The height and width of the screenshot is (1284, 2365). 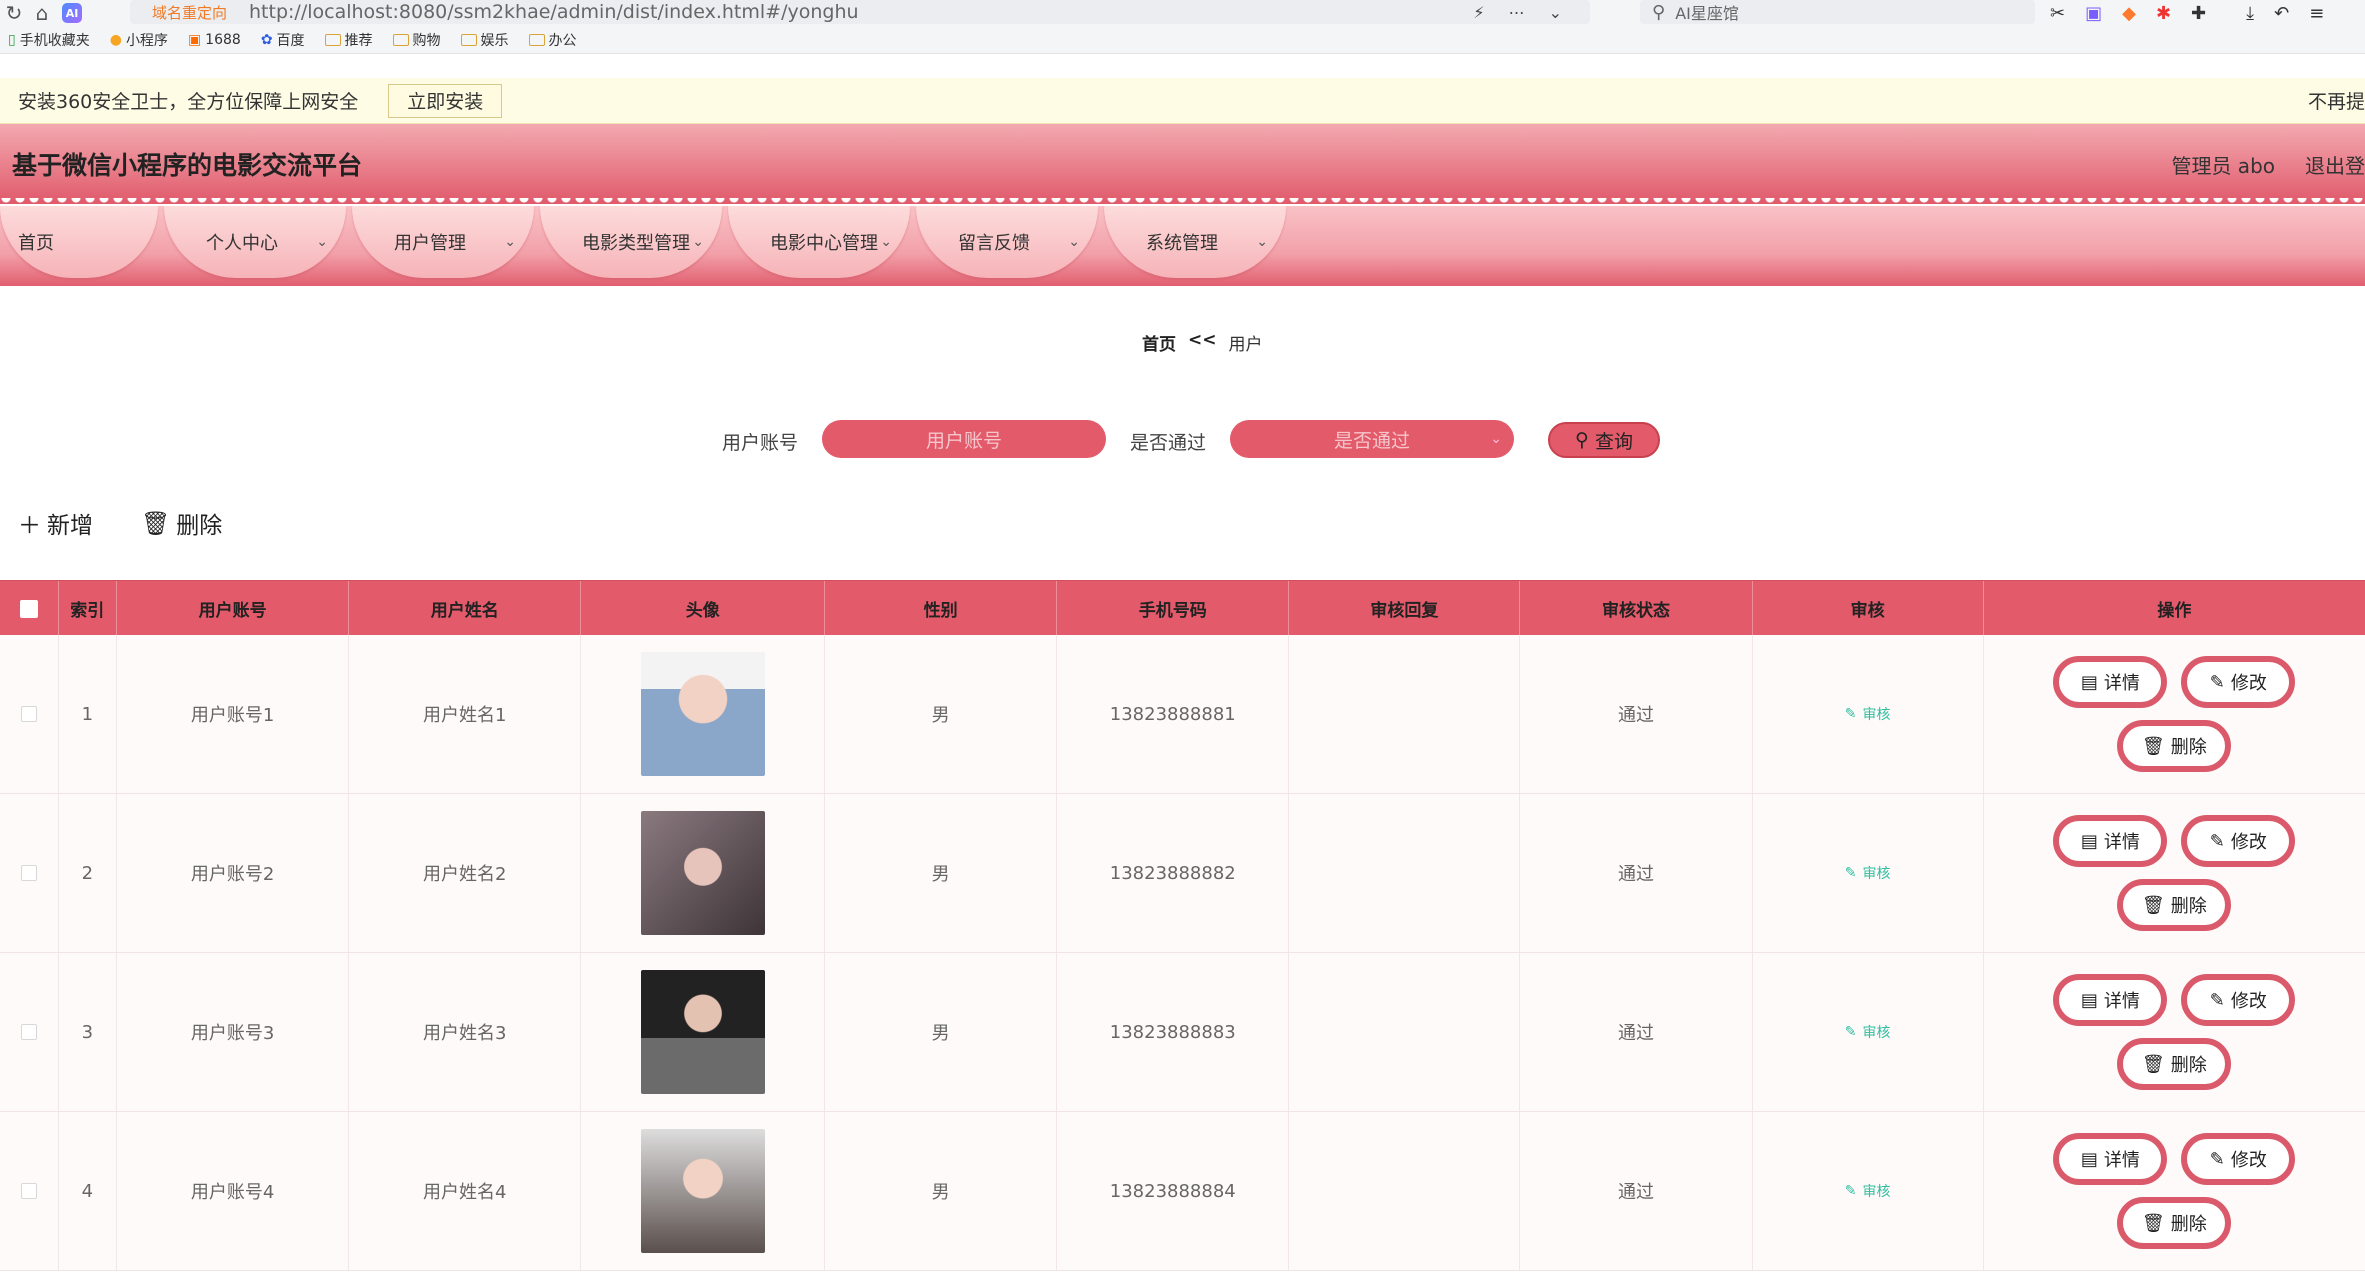 I want to click on undo-icon: ↶, so click(x=2281, y=13).